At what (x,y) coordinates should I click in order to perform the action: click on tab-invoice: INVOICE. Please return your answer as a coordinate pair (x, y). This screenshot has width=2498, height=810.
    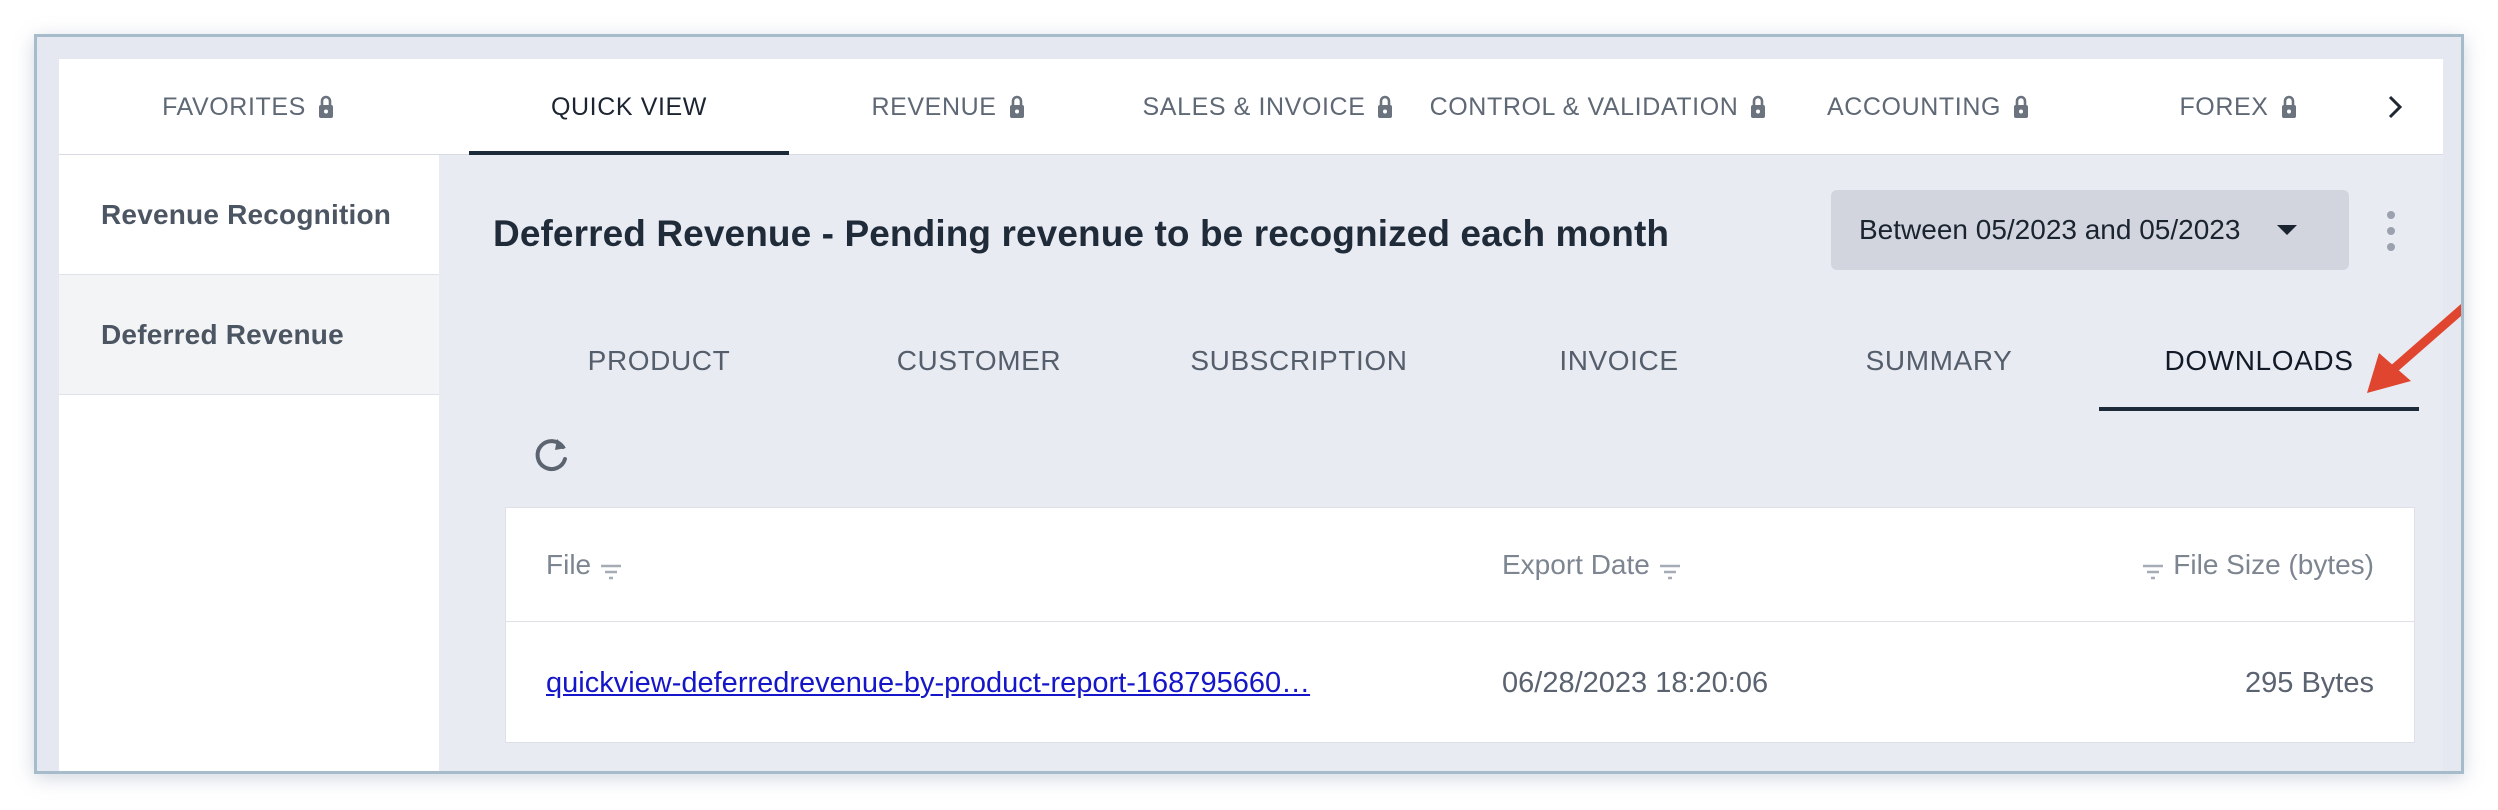
    Looking at the image, I should click on (1619, 361).